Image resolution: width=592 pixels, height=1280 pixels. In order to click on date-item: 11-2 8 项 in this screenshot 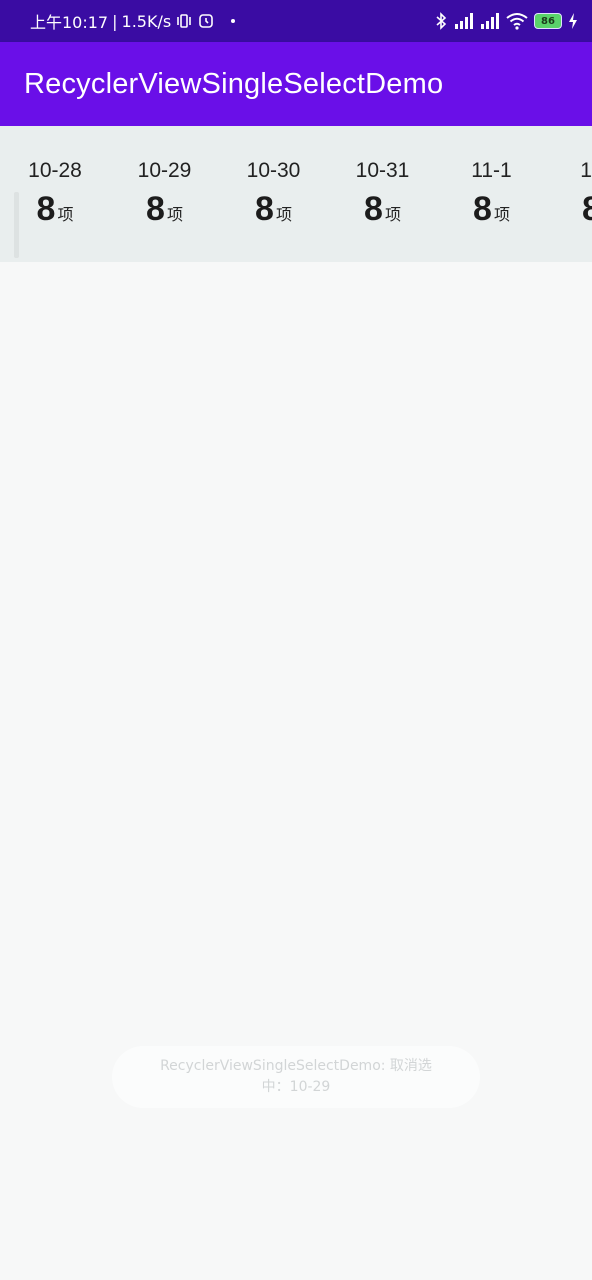, I will do `click(569, 194)`.